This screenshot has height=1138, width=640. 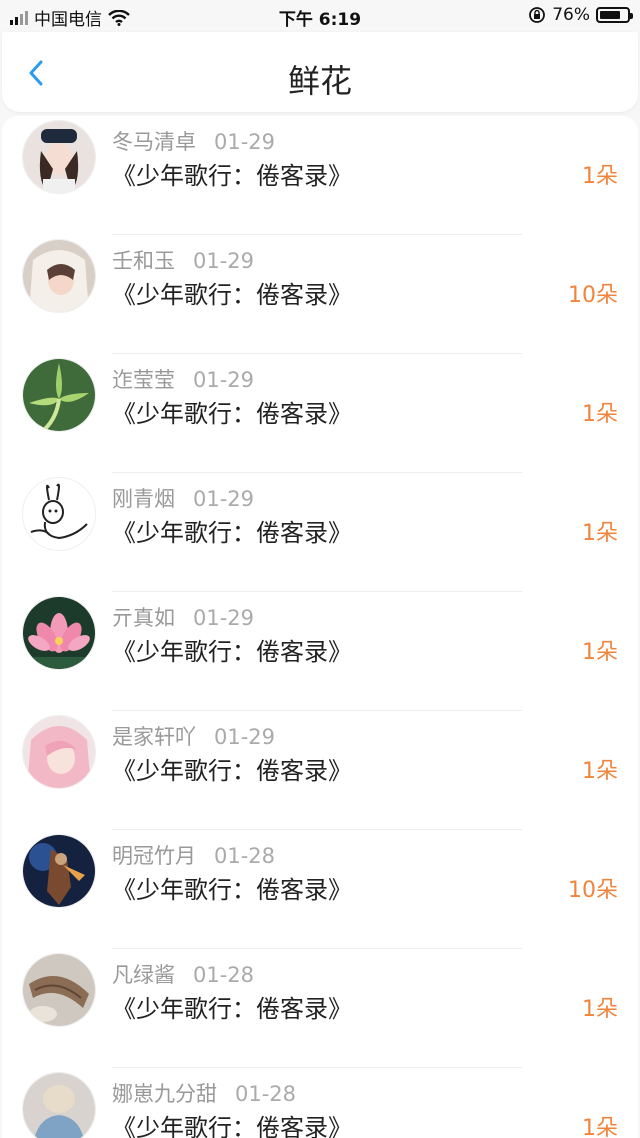 I want to click on page-title: 鲜花, so click(x=319, y=81).